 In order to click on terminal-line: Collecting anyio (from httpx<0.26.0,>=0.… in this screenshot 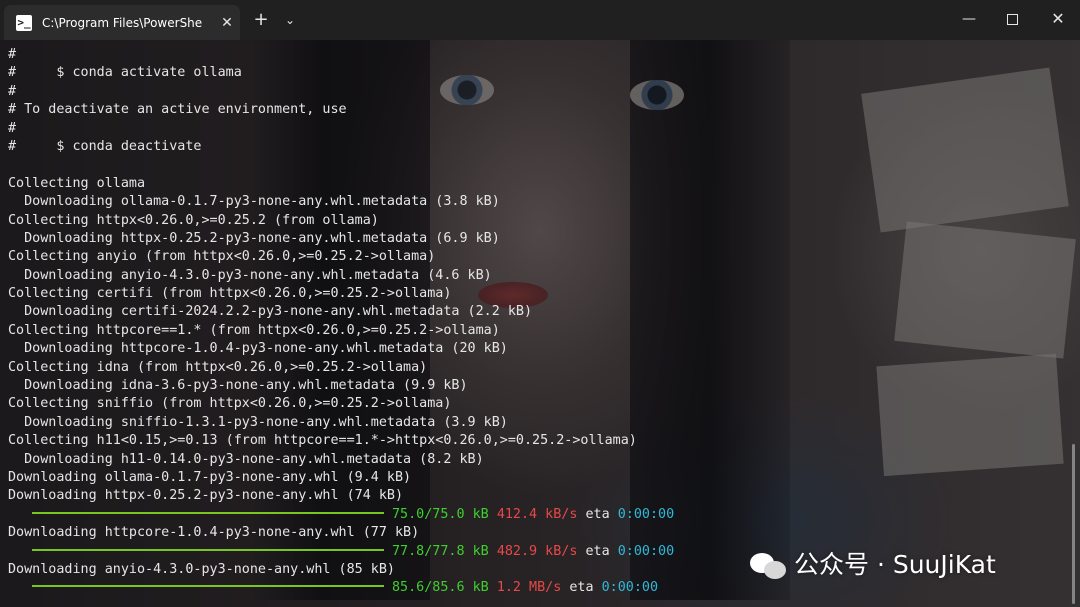, I will do `click(222, 257)`.